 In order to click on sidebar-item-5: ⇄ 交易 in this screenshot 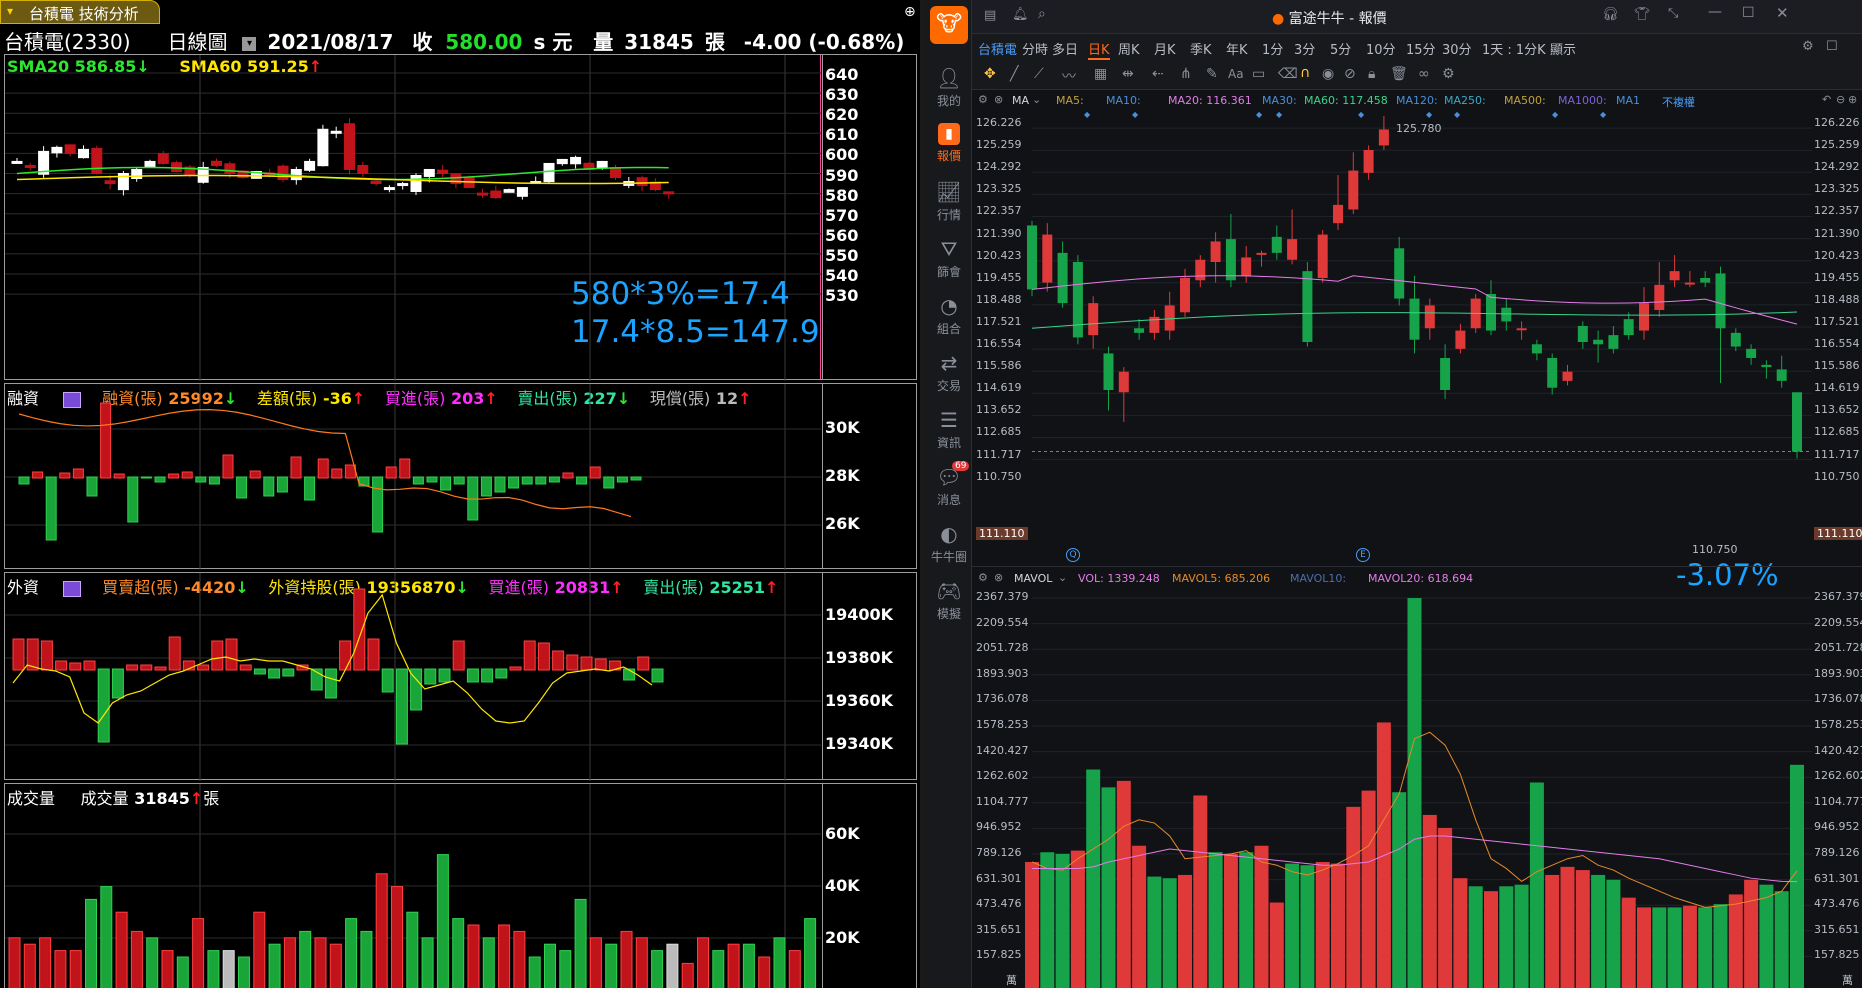, I will do `click(949, 372)`.